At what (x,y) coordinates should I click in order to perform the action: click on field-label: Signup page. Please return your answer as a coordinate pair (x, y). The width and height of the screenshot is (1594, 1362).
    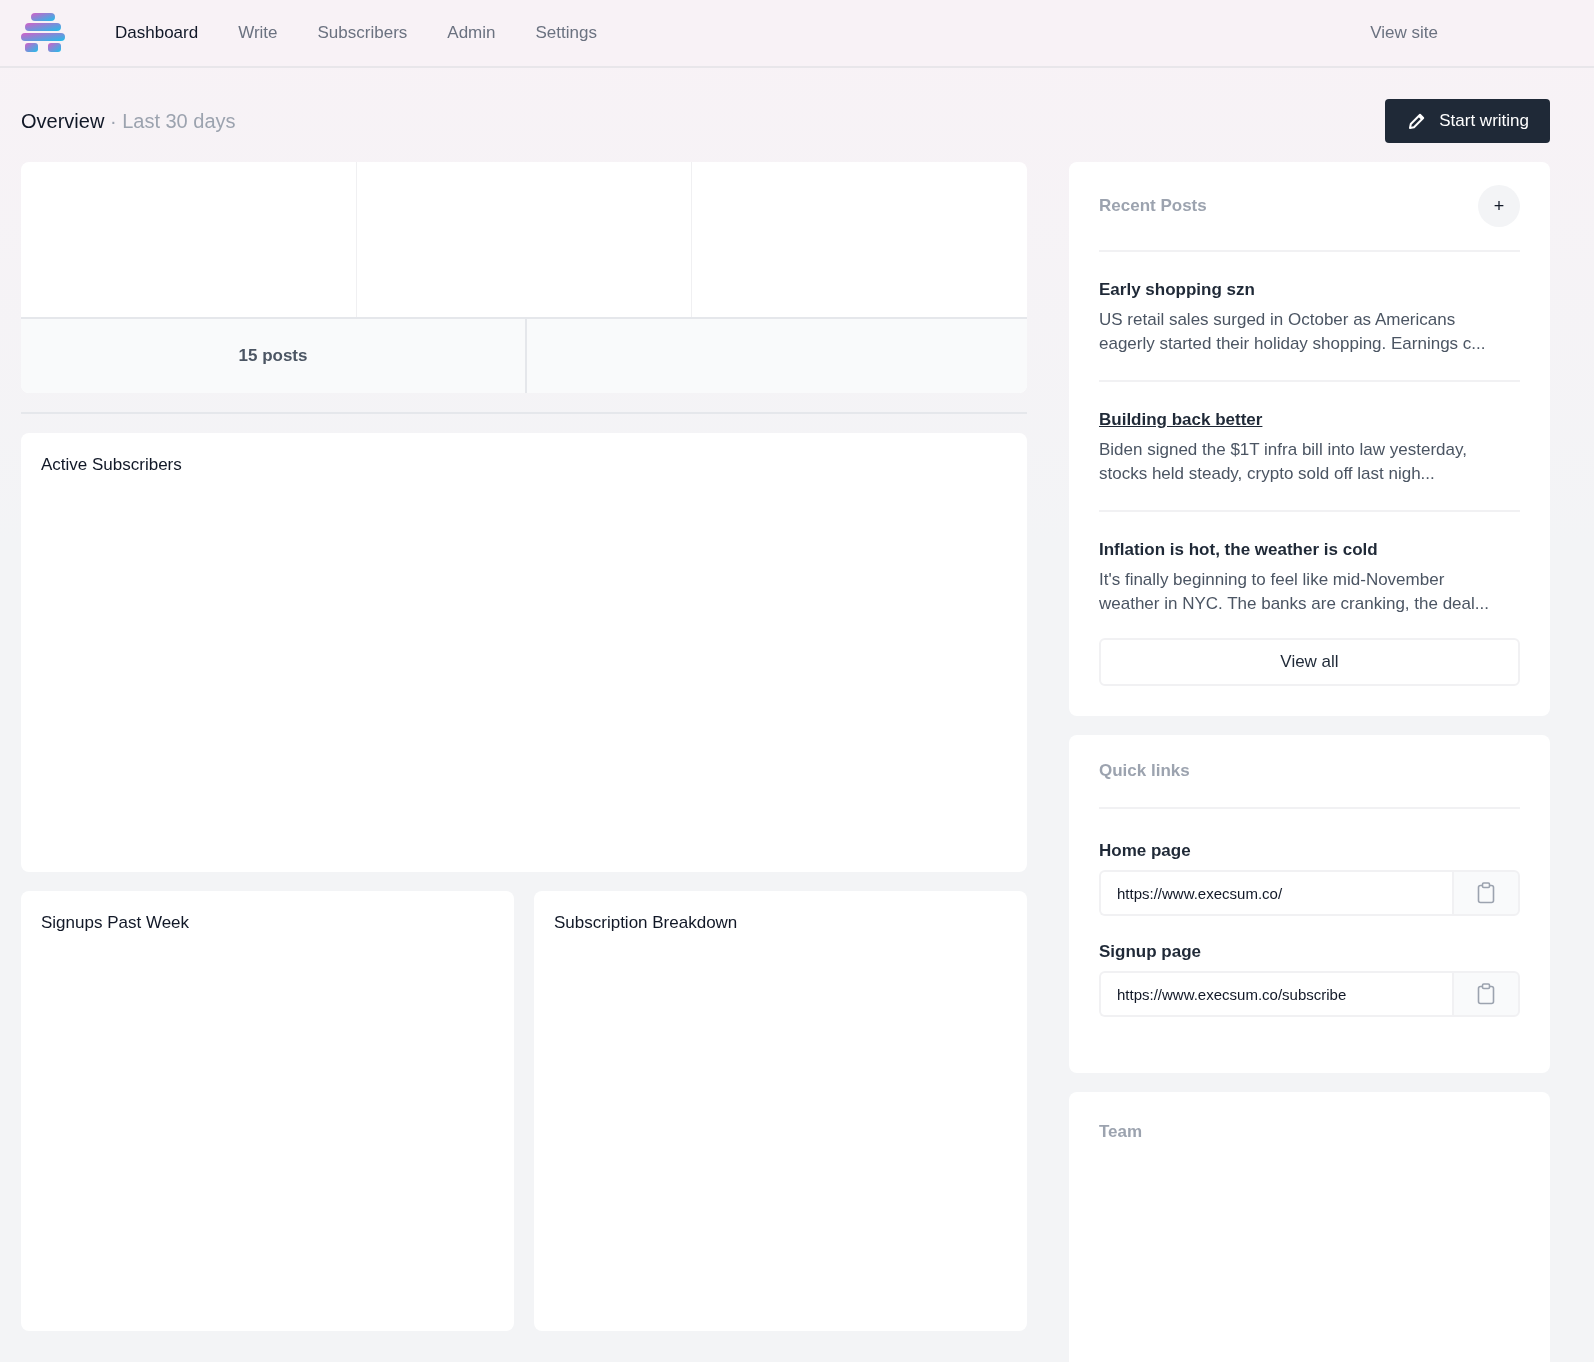
    Looking at the image, I should click on (1150, 952).